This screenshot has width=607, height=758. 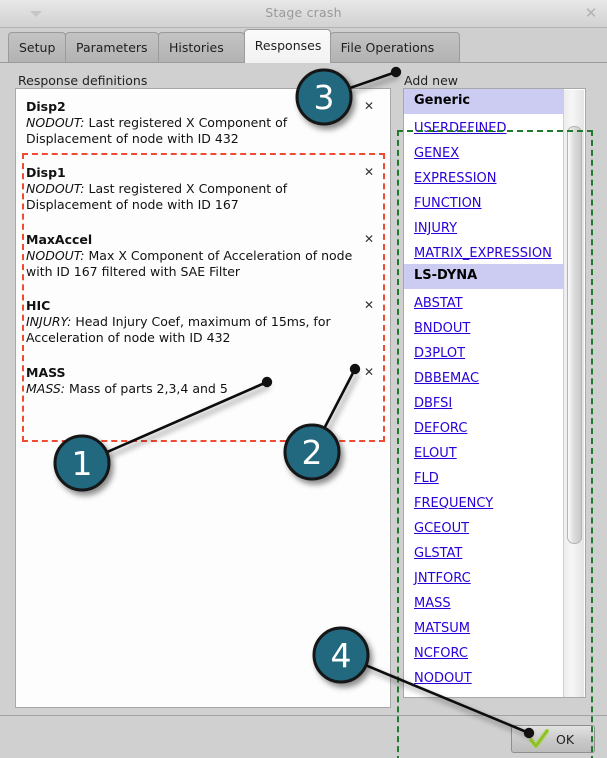 I want to click on list-item-link: FREQUENCY, so click(x=453, y=503).